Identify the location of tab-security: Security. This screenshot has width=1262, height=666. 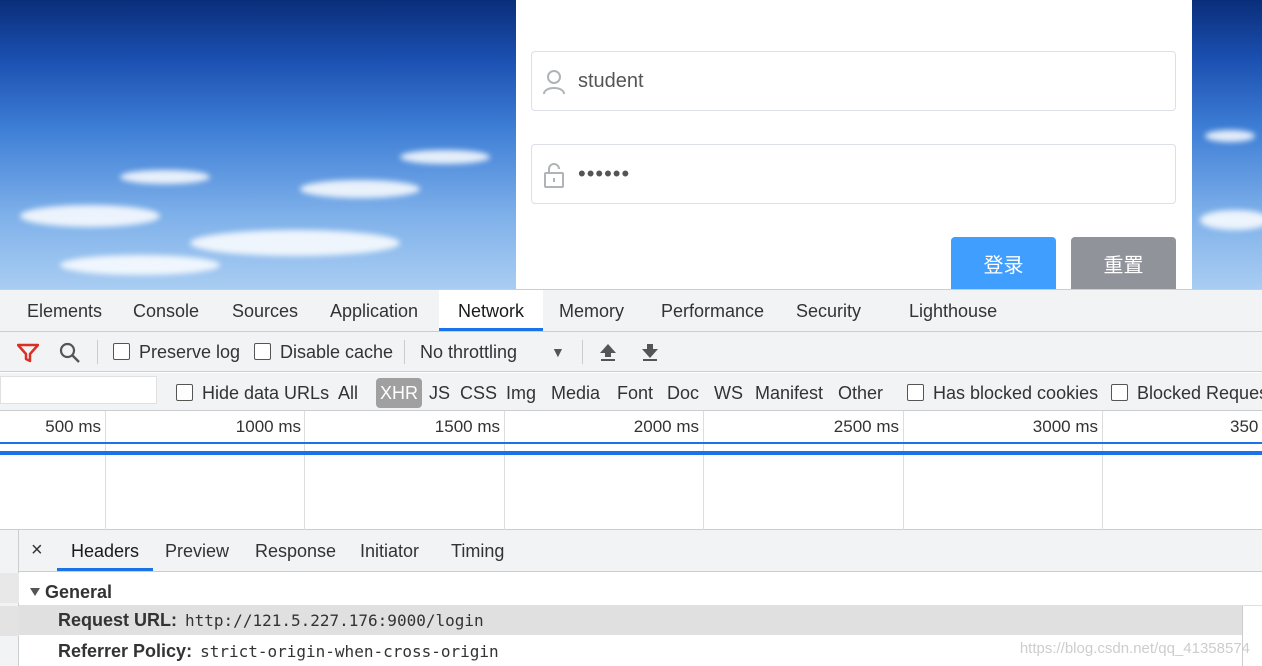
(828, 310).